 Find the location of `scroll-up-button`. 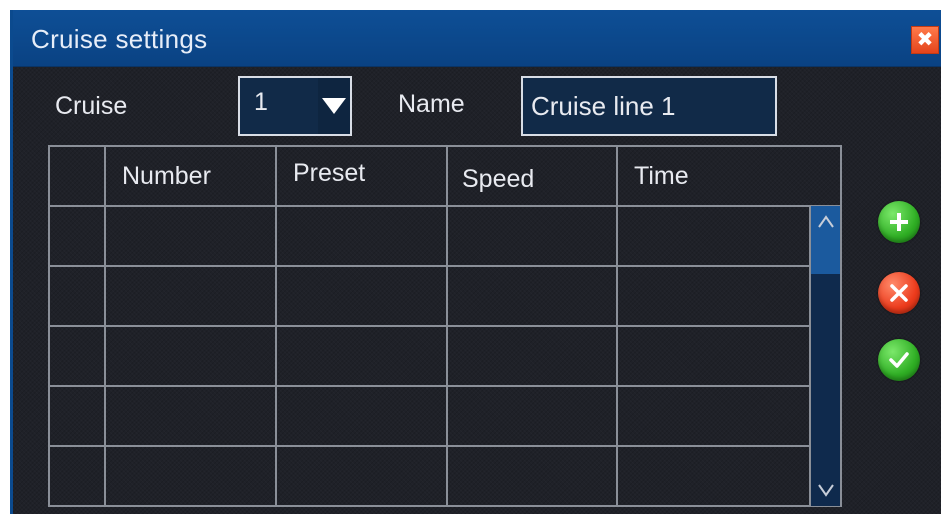

scroll-up-button is located at coordinates (825, 222).